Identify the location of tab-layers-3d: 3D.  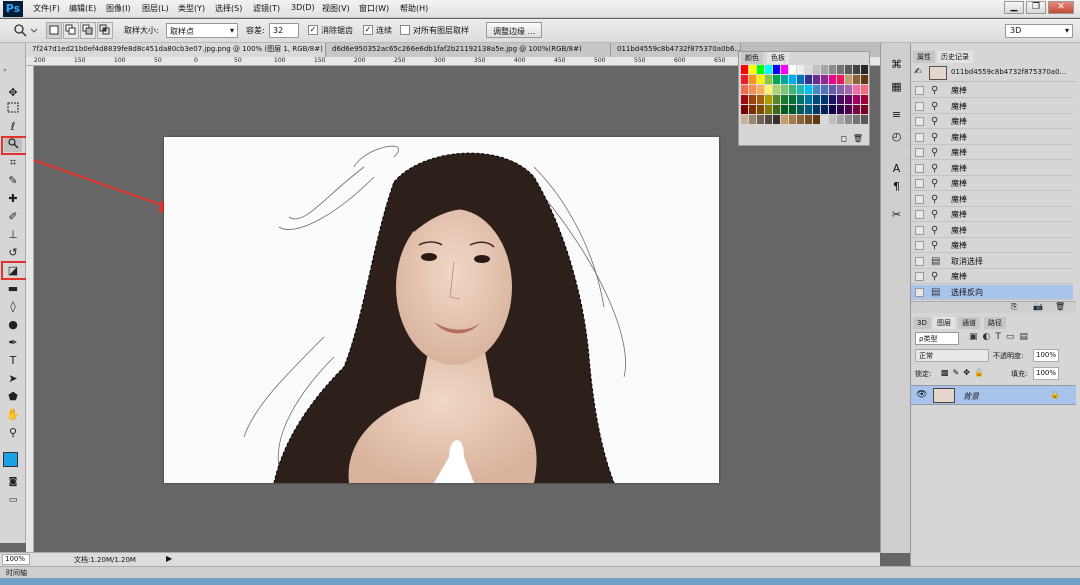
(922, 323).